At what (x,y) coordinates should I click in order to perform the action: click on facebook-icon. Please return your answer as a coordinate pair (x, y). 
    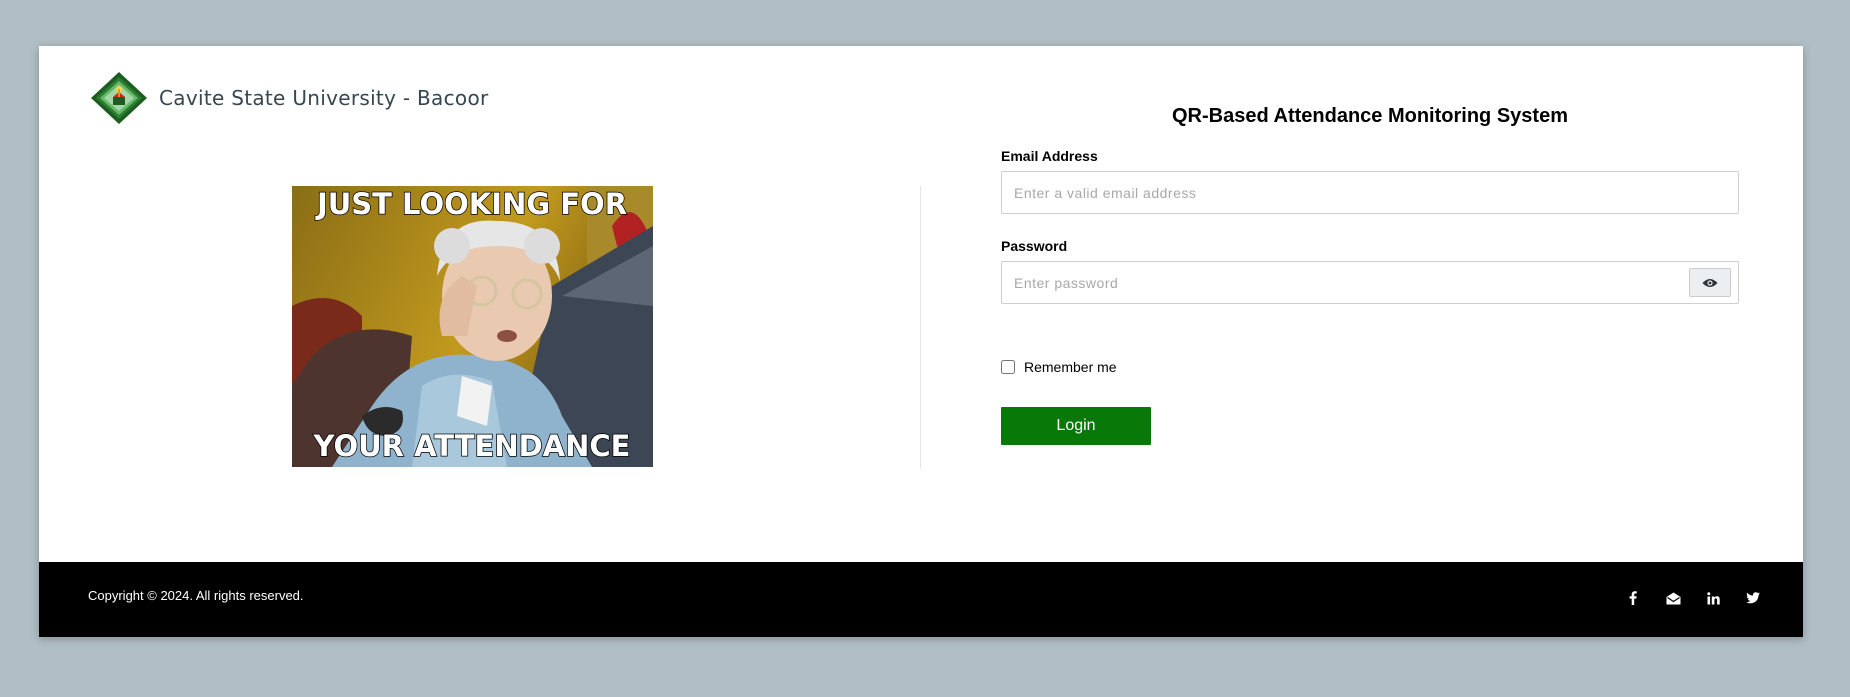
    Looking at the image, I should click on (1633, 598).